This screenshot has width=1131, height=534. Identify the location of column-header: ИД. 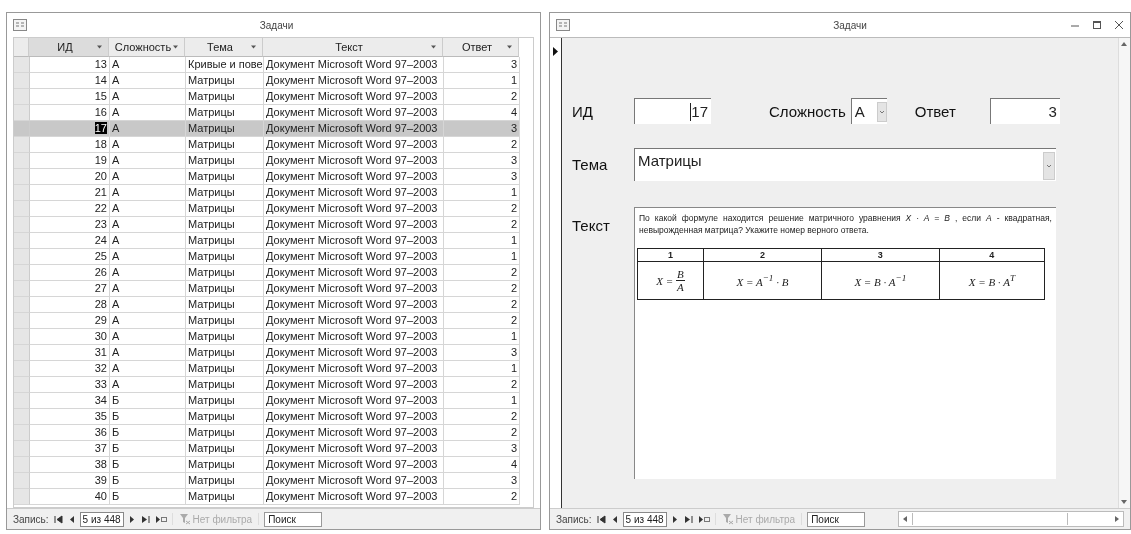
(69, 47).